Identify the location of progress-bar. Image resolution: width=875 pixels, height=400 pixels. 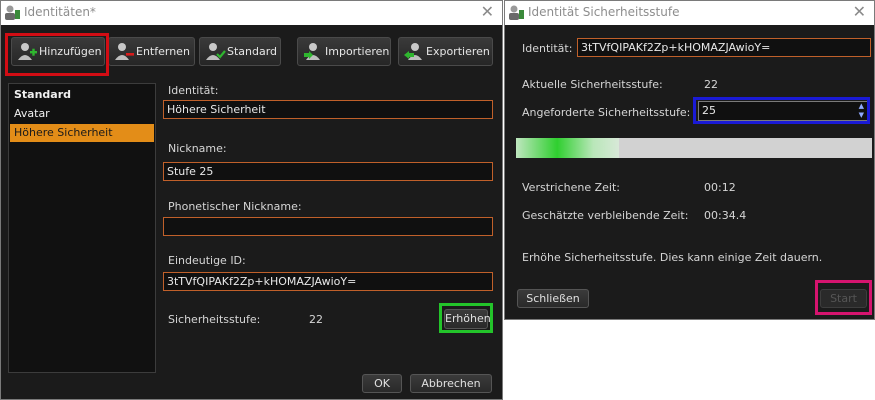
(694, 148).